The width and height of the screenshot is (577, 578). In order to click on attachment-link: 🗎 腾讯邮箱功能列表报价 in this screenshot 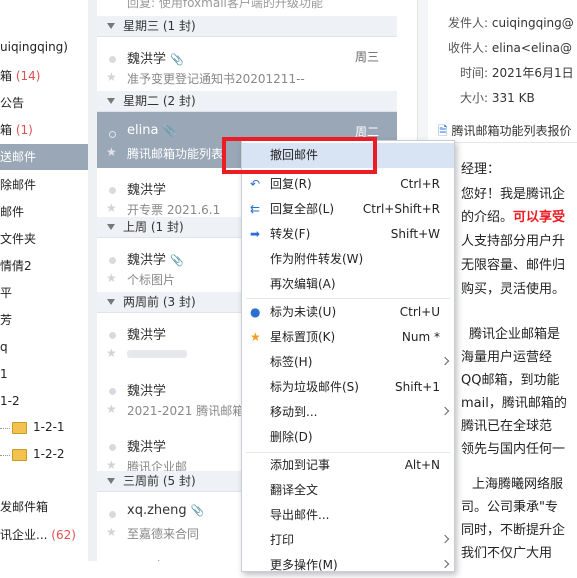, I will do `click(505, 132)`.